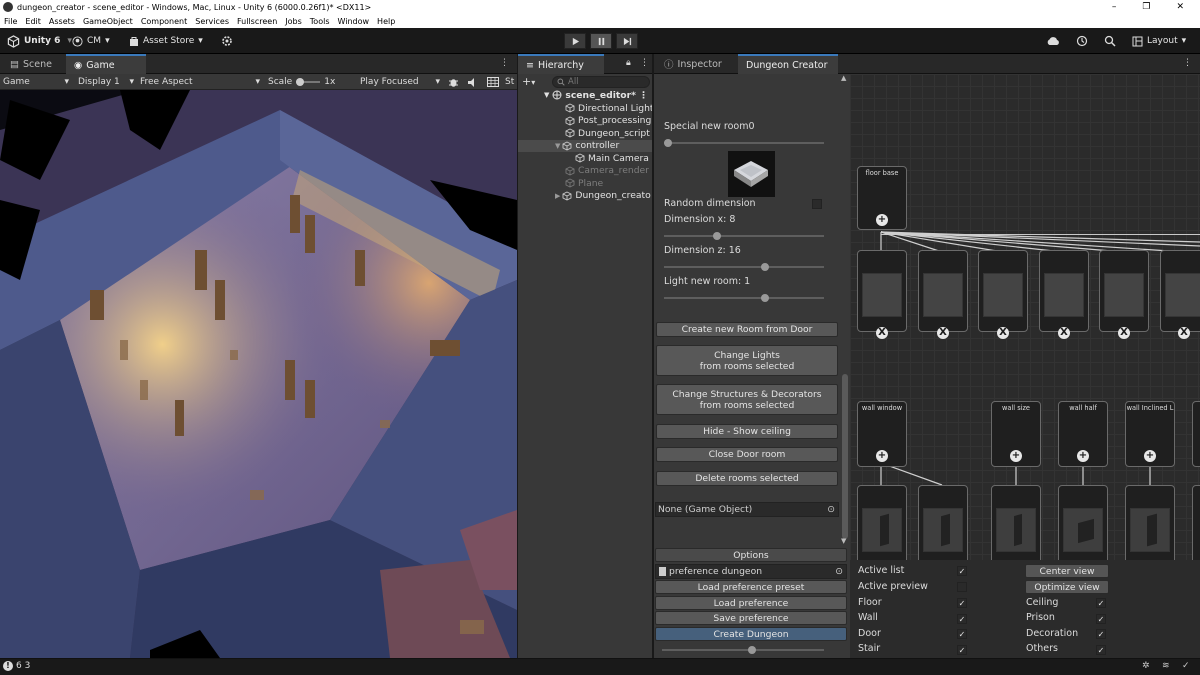  I want to click on load-preference-preset-button: Load preference preset, so click(751, 587).